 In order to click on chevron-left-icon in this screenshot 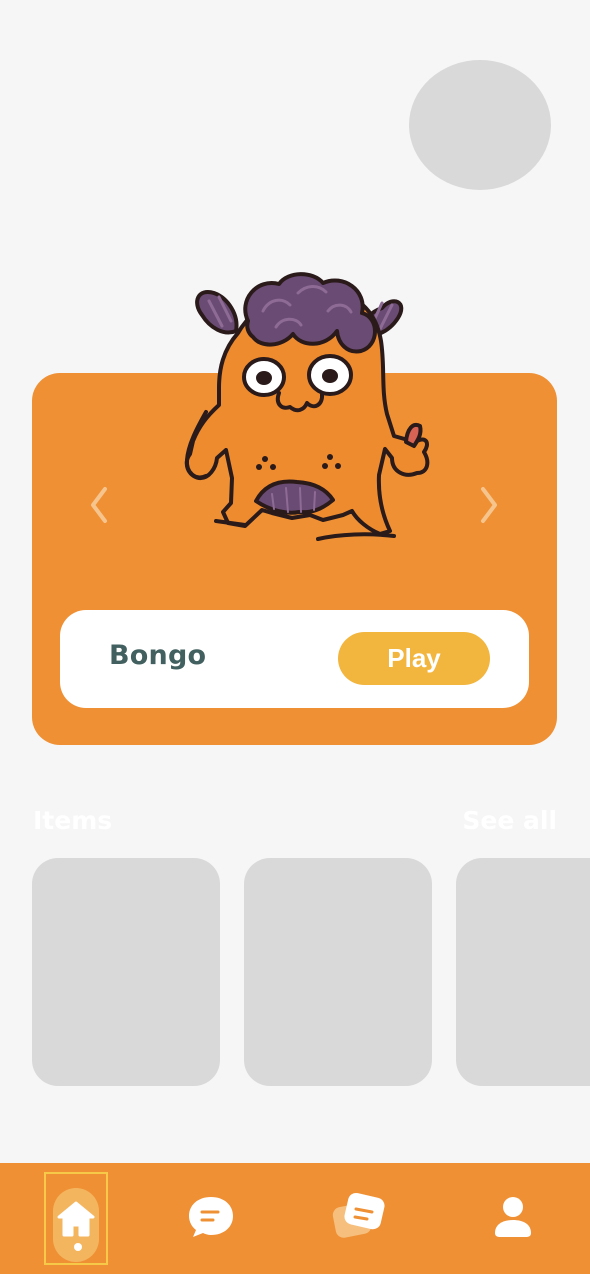, I will do `click(99, 505)`.